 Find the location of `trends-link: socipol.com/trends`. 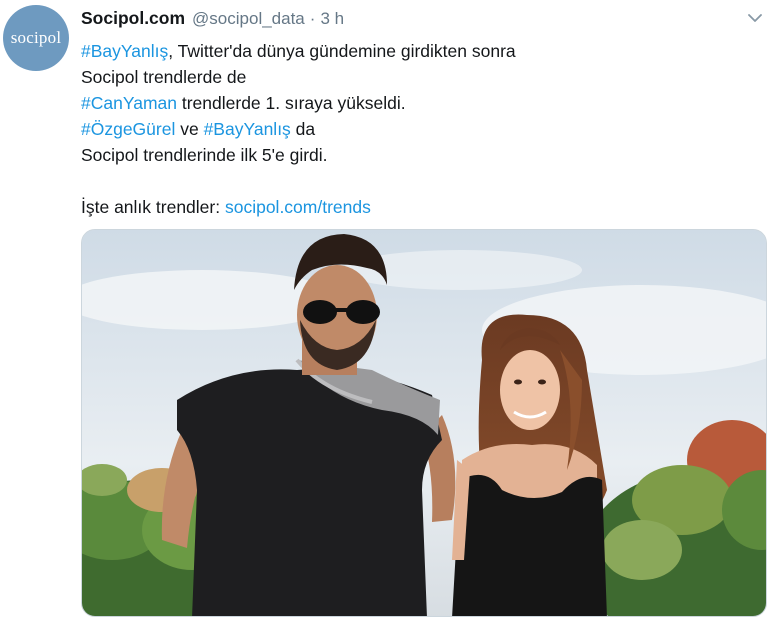

trends-link: socipol.com/trends is located at coordinates (298, 207).